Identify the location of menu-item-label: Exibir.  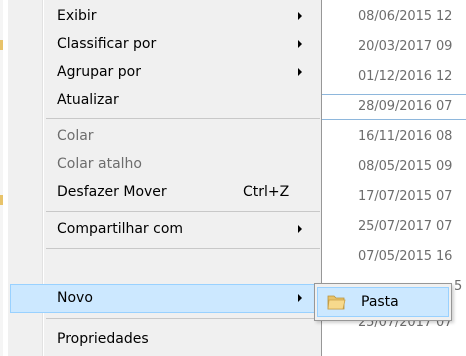
(77, 16).